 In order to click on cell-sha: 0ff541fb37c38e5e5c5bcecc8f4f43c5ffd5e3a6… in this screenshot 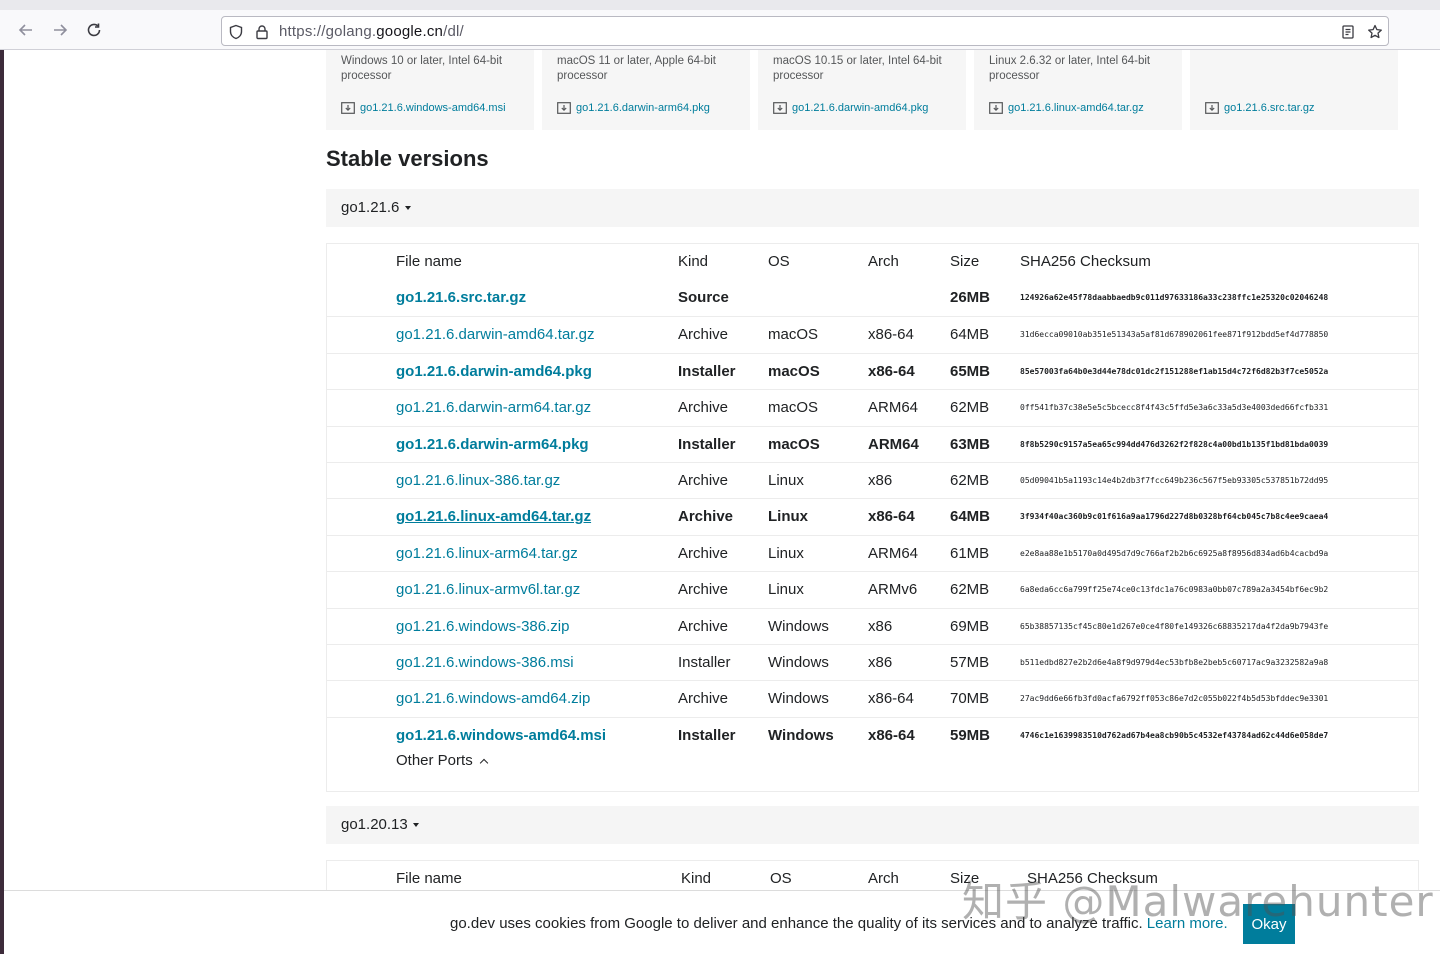, I will do `click(1174, 408)`.